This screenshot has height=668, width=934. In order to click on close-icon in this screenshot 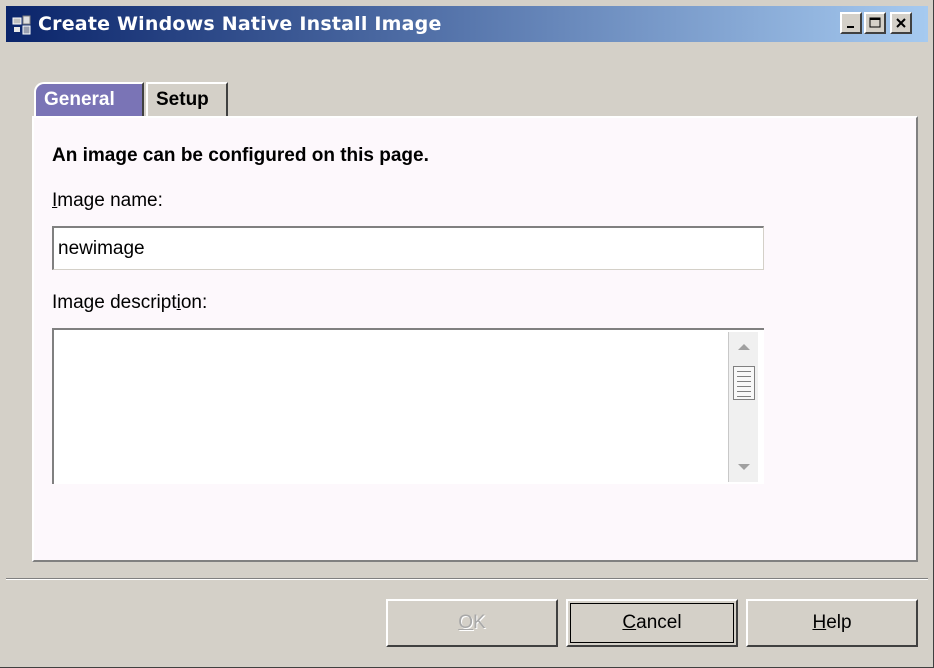, I will do `click(901, 23)`.